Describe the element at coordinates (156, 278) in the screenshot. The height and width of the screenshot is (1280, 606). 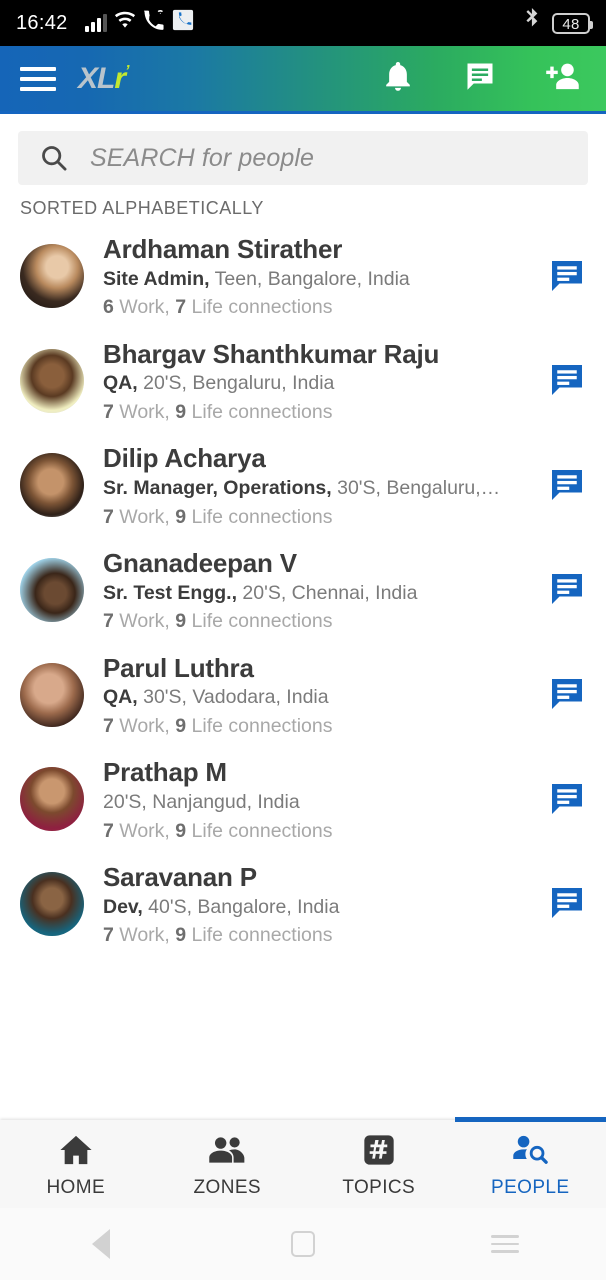
I see `person-role: Site Admin,` at that location.